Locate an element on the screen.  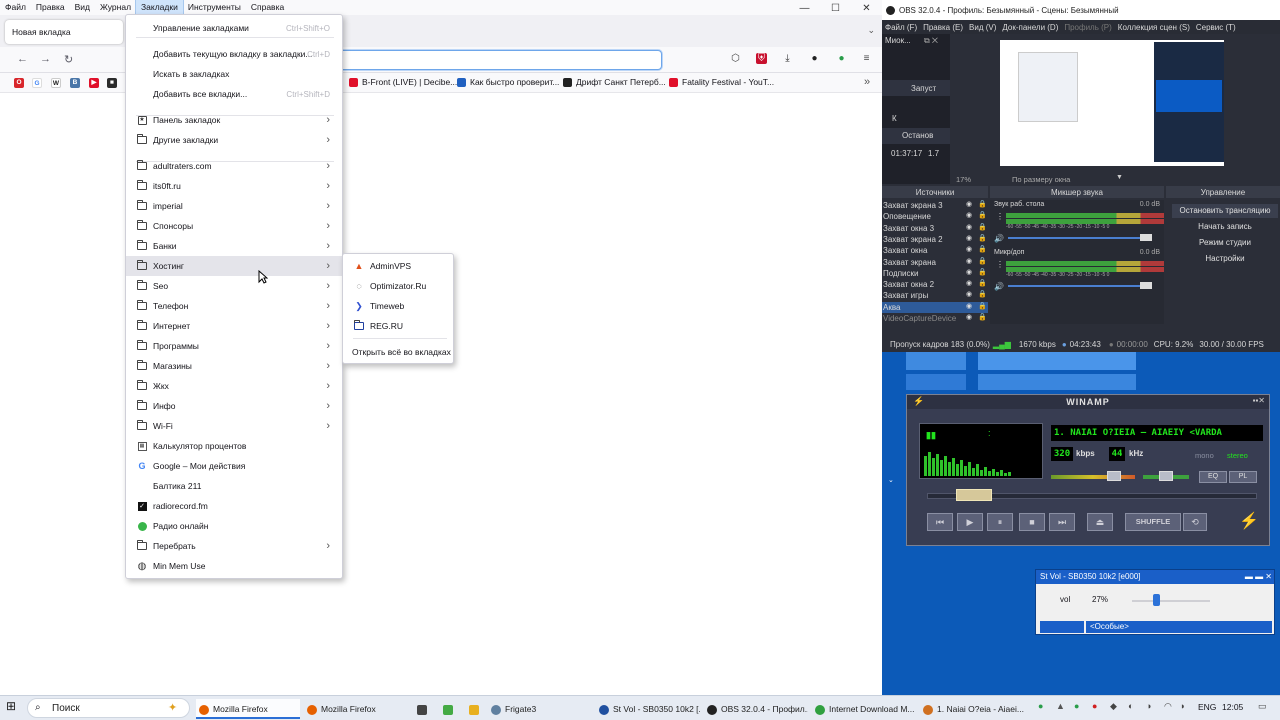
obs-menu-item: Док-панели (D) is located at coordinates (1030, 27).